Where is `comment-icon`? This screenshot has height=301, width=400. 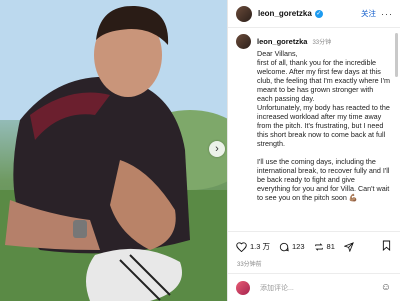
comment-icon is located at coordinates (284, 246).